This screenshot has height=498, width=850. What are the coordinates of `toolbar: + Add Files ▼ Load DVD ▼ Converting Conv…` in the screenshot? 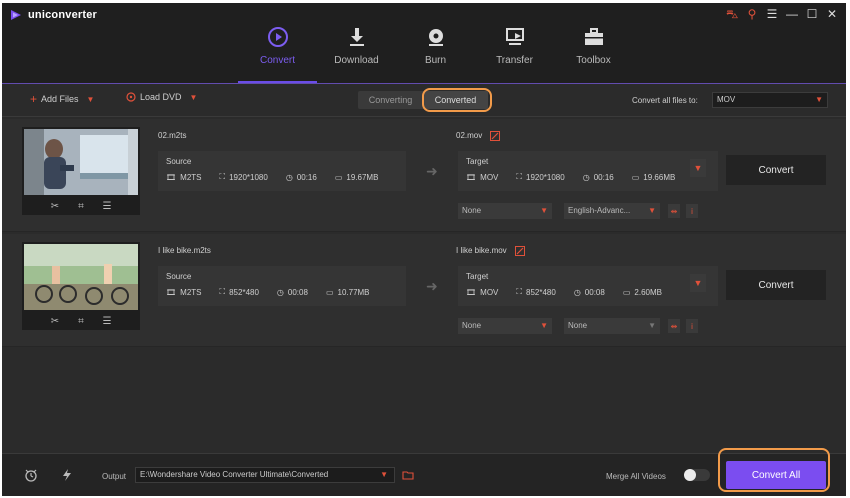 It's located at (424, 100).